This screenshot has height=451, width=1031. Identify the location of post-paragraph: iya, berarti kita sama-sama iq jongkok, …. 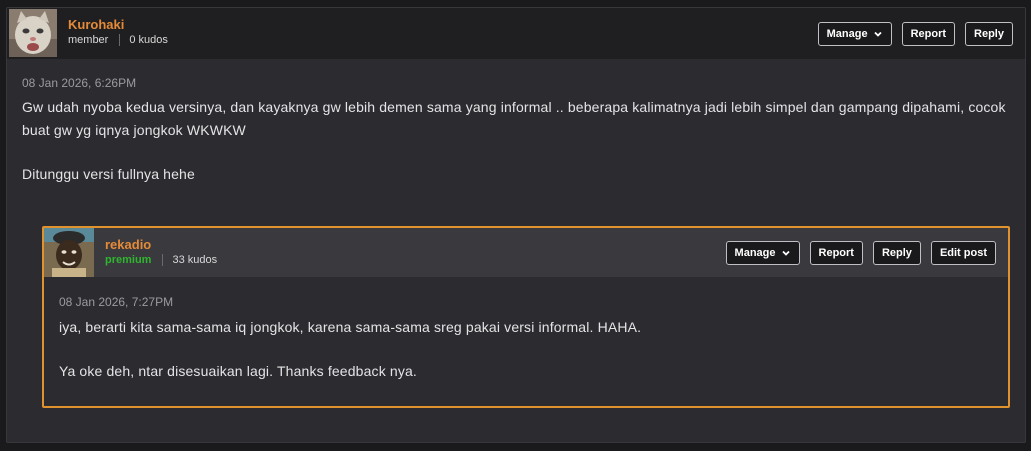
(350, 327).